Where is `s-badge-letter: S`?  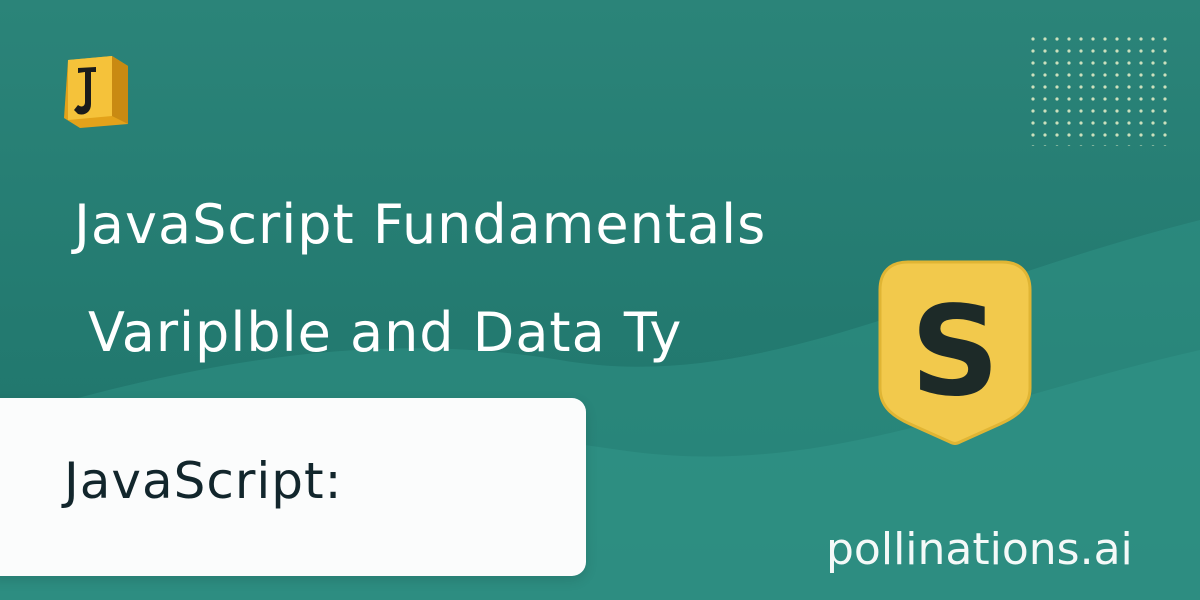 s-badge-letter: S is located at coordinates (955, 352).